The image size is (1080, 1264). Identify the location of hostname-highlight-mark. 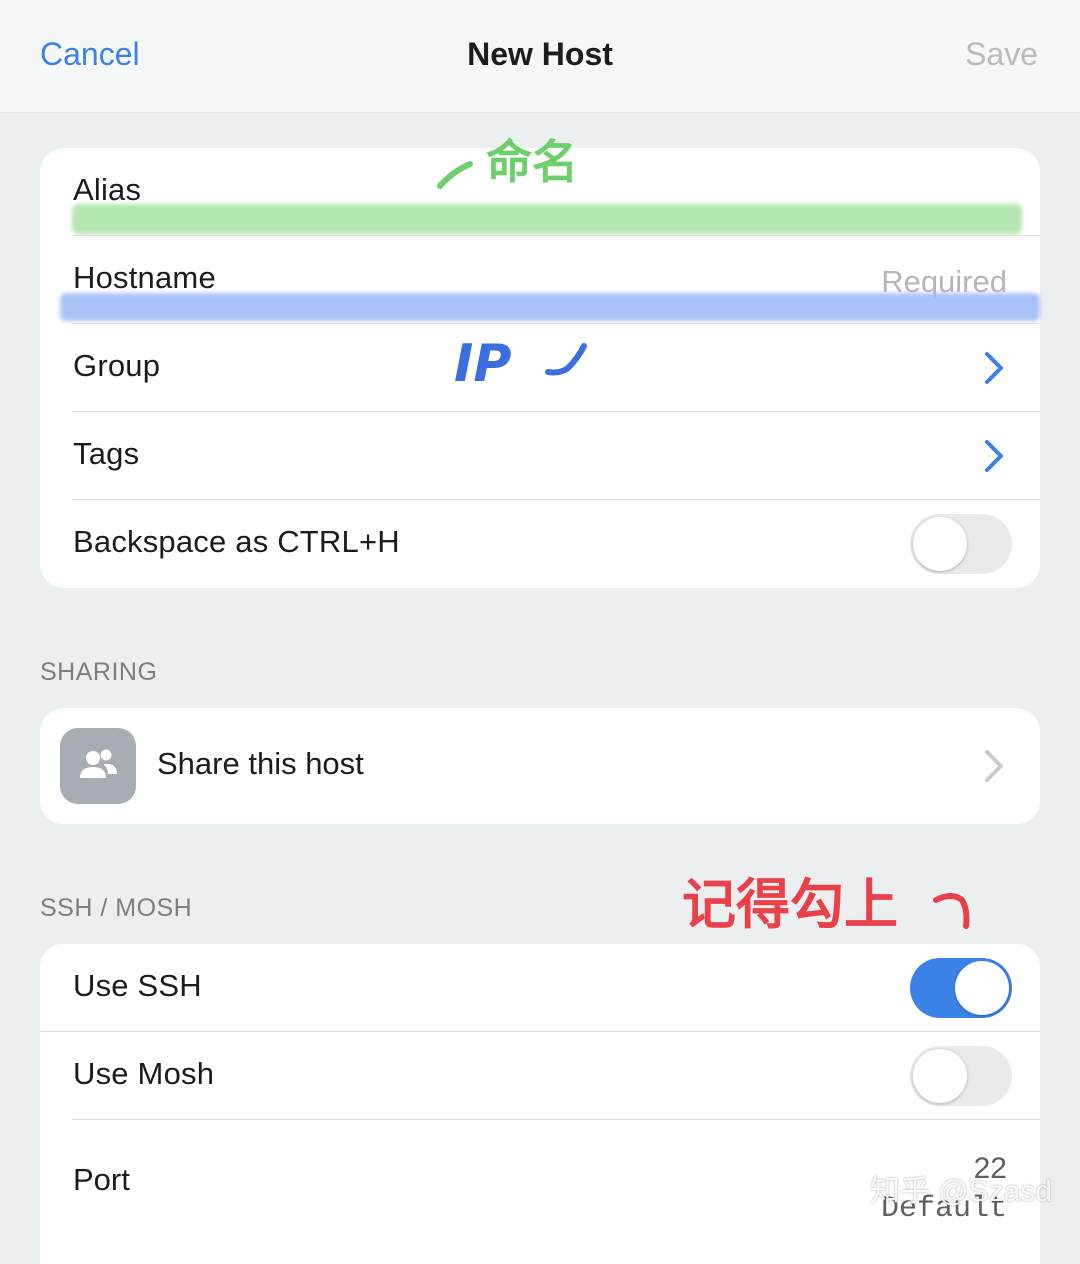
(550, 307).